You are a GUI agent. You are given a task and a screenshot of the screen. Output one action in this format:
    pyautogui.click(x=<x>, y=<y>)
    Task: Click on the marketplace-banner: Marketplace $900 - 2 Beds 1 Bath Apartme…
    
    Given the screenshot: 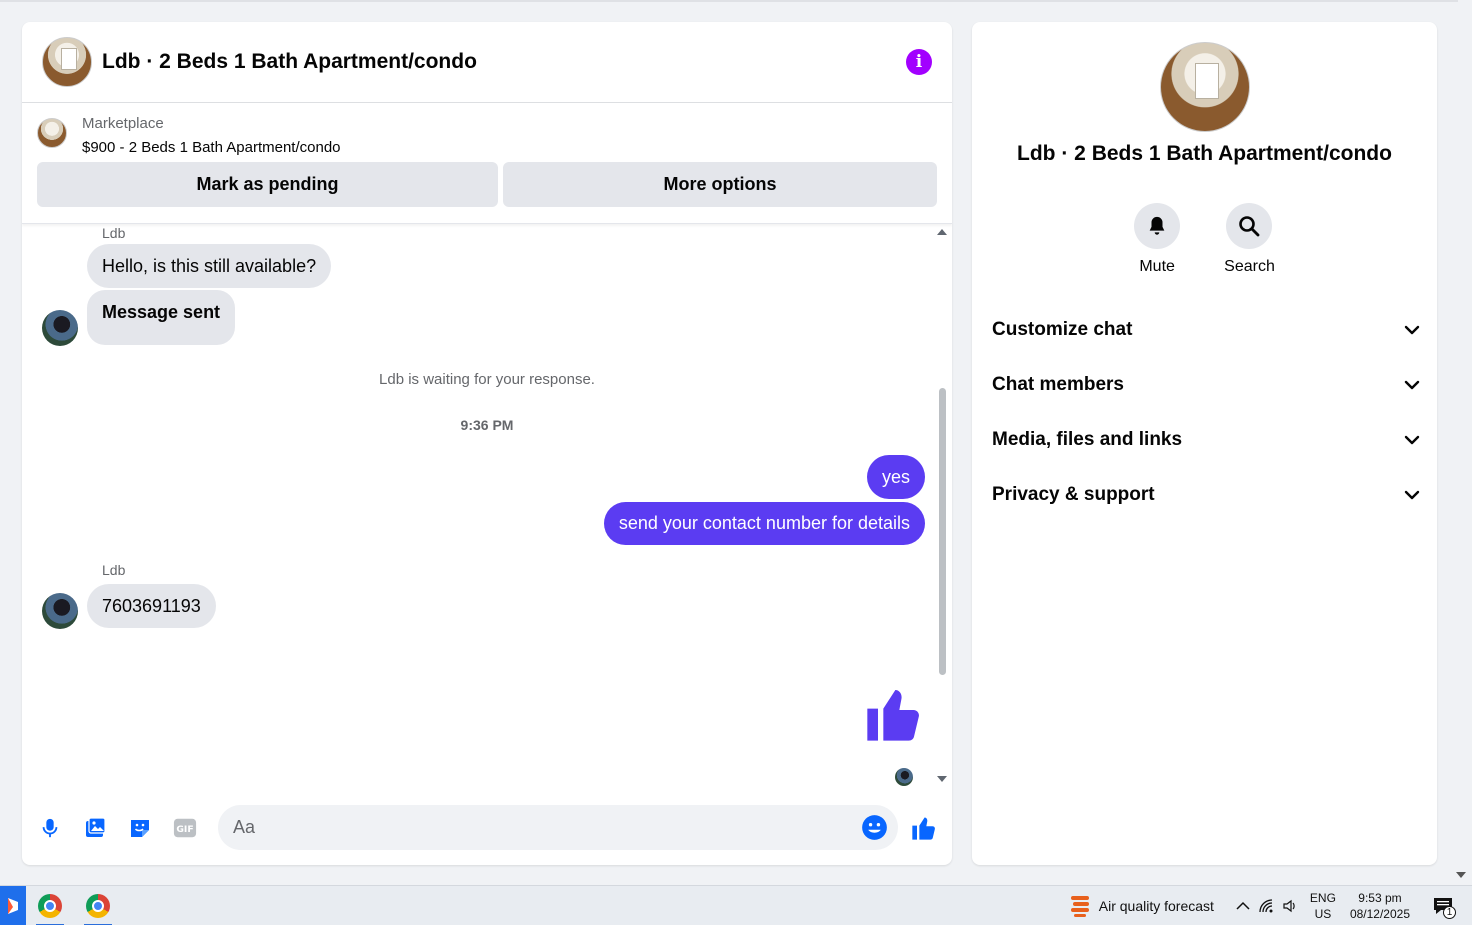 What is the action you would take?
    pyautogui.click(x=487, y=163)
    